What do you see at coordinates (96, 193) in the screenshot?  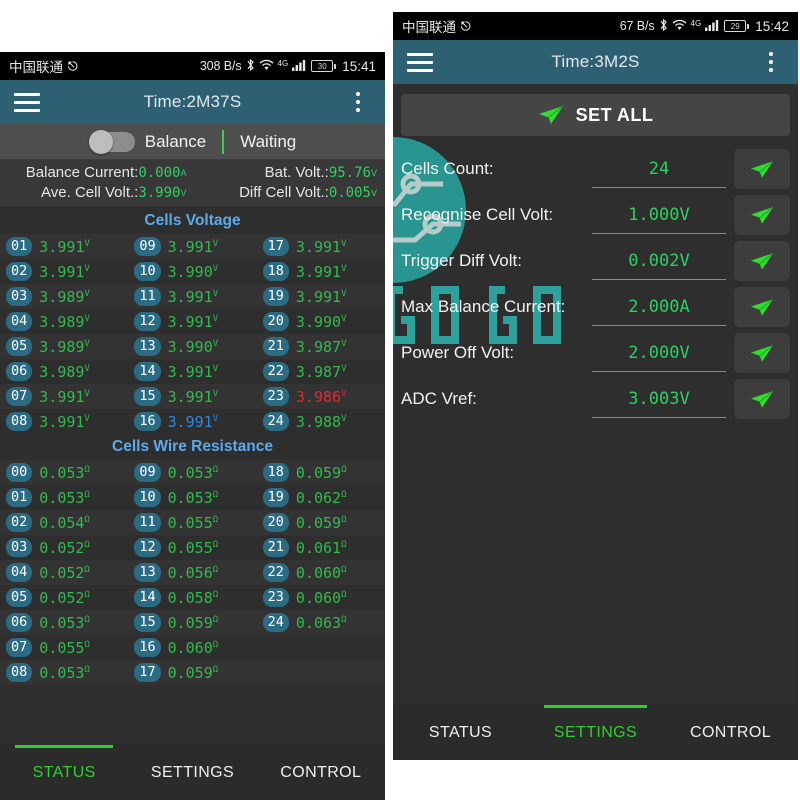 I see `ave-cell-volt-field: Ave. Cell Volt.: 3.990 V` at bounding box center [96, 193].